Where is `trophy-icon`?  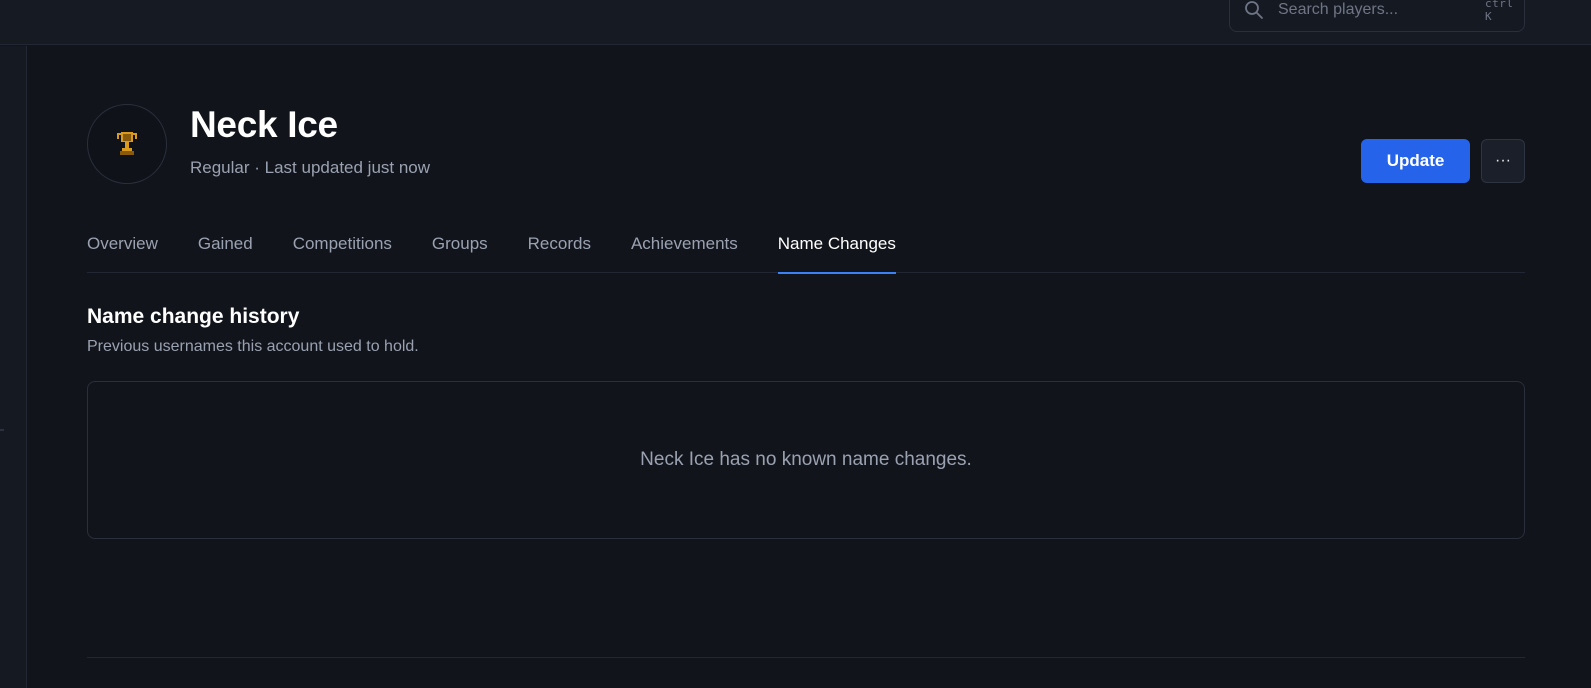 trophy-icon is located at coordinates (127, 143).